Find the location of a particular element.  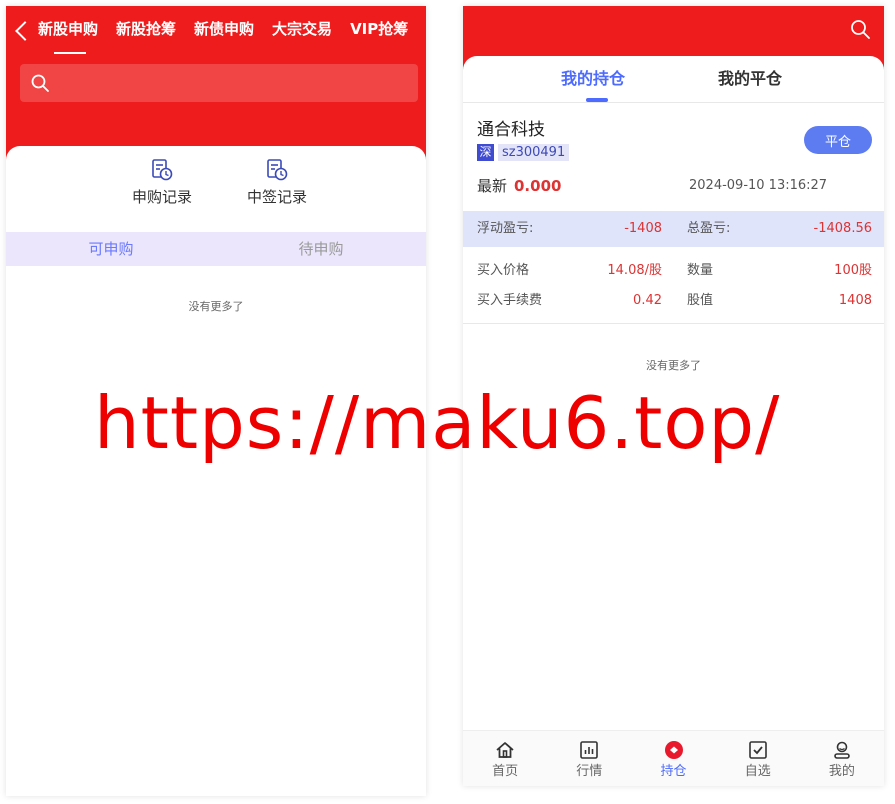

category-tabs: 新股申购 新股抢筹 新债申购 大宗交易 VIP抢筹 is located at coordinates (223, 36).